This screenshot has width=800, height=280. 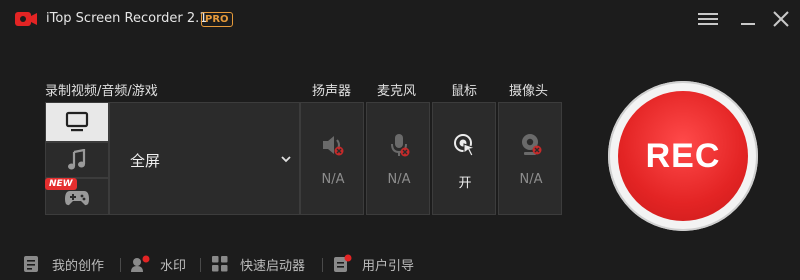 I want to click on user-guide-icon, so click(x=343, y=263).